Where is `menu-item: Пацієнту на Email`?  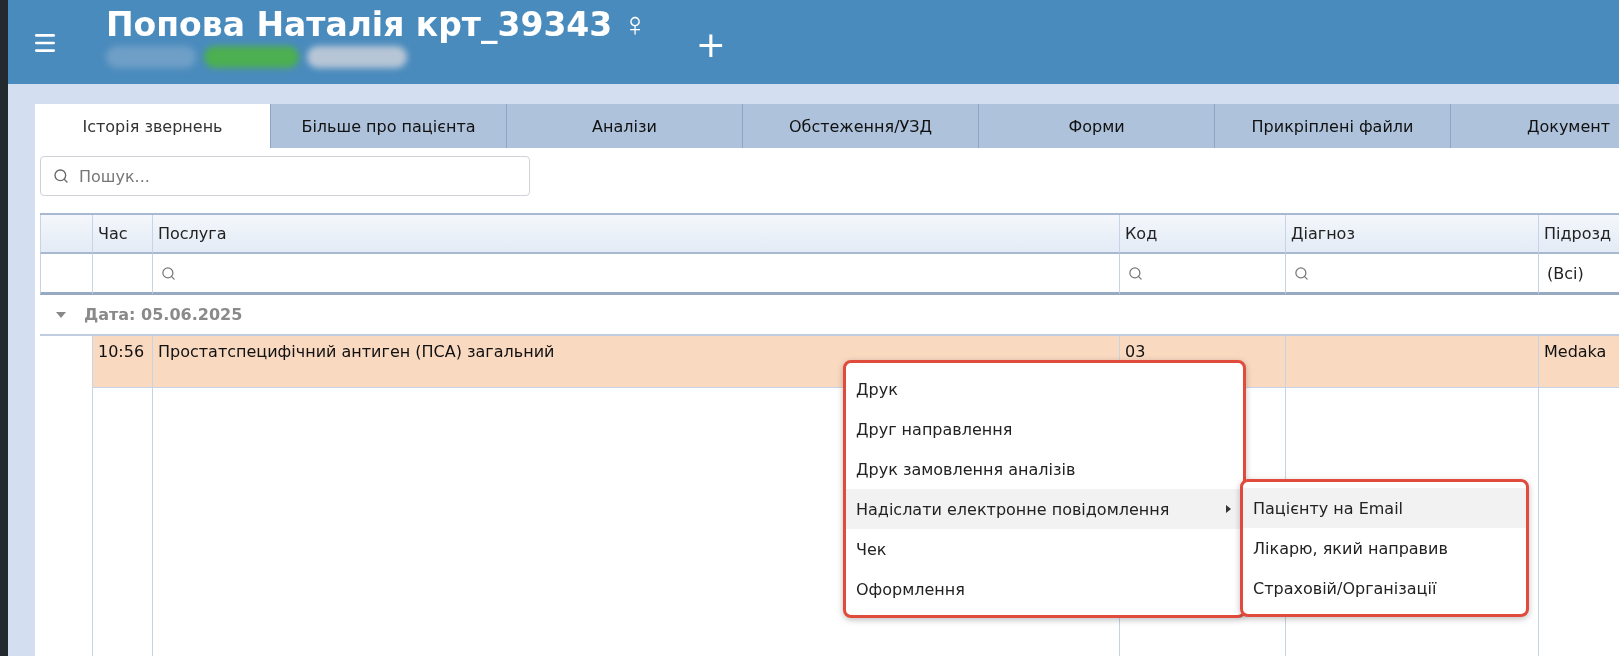
menu-item: Пацієнту на Email is located at coordinates (1384, 508).